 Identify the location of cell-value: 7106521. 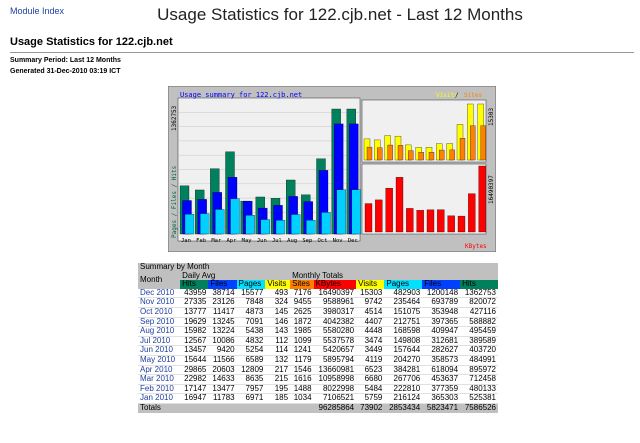
(335, 399).